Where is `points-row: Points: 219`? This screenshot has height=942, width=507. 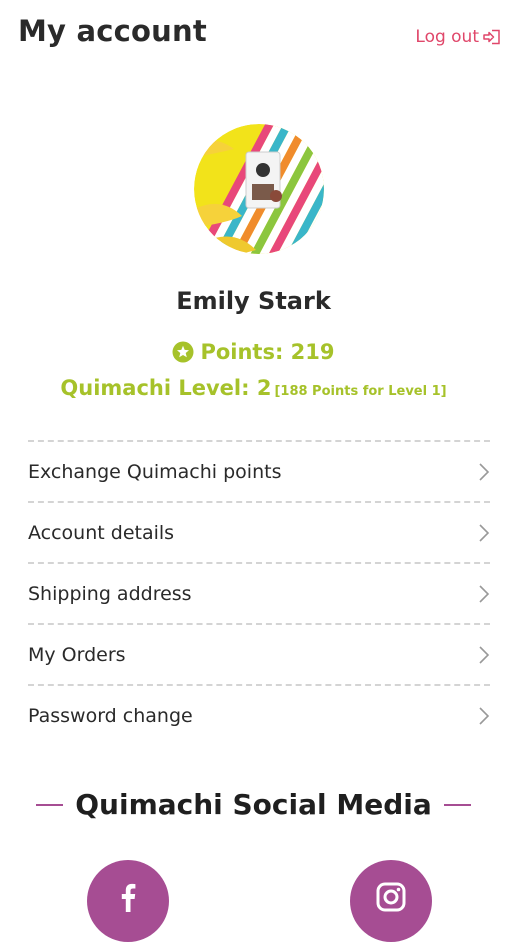
points-row: Points: 219 is located at coordinates (253, 352).